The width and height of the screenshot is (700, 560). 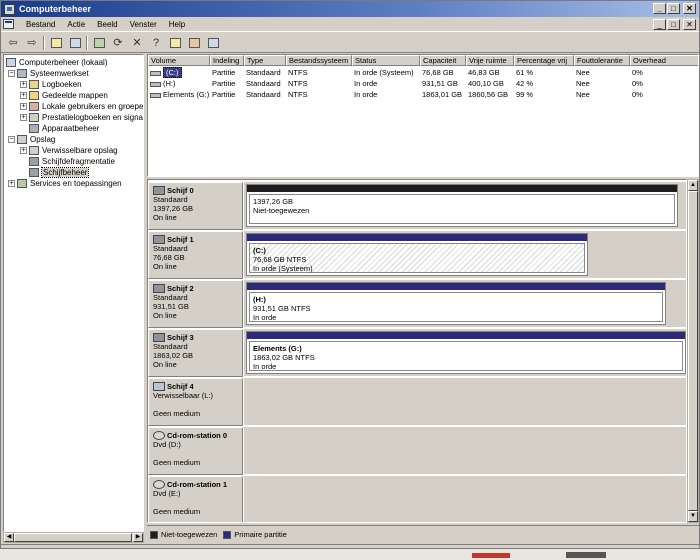 What do you see at coordinates (659, 8) in the screenshot?
I see `minimize-button: _` at bounding box center [659, 8].